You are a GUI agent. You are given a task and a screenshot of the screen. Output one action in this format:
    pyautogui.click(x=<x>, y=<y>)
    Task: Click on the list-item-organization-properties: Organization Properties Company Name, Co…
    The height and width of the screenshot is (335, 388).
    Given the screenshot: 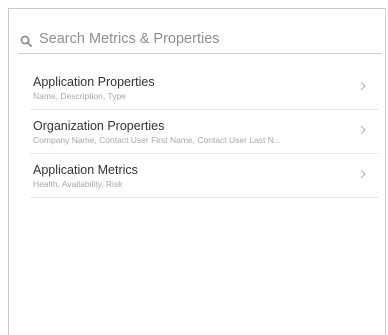 What is the action you would take?
    pyautogui.click(x=204, y=132)
    